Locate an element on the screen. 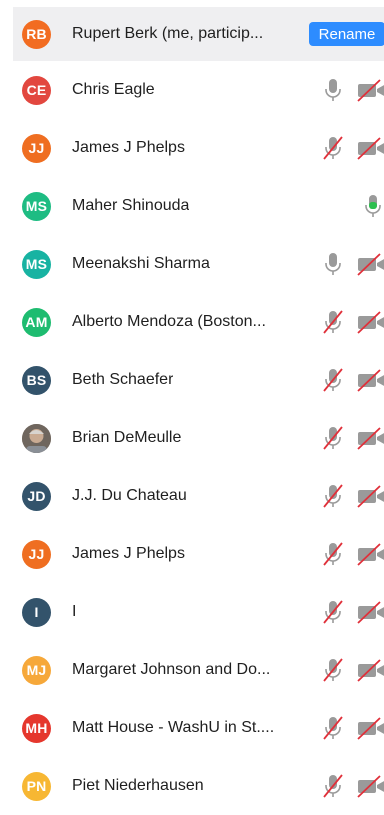  avatar-photo is located at coordinates (36, 438).